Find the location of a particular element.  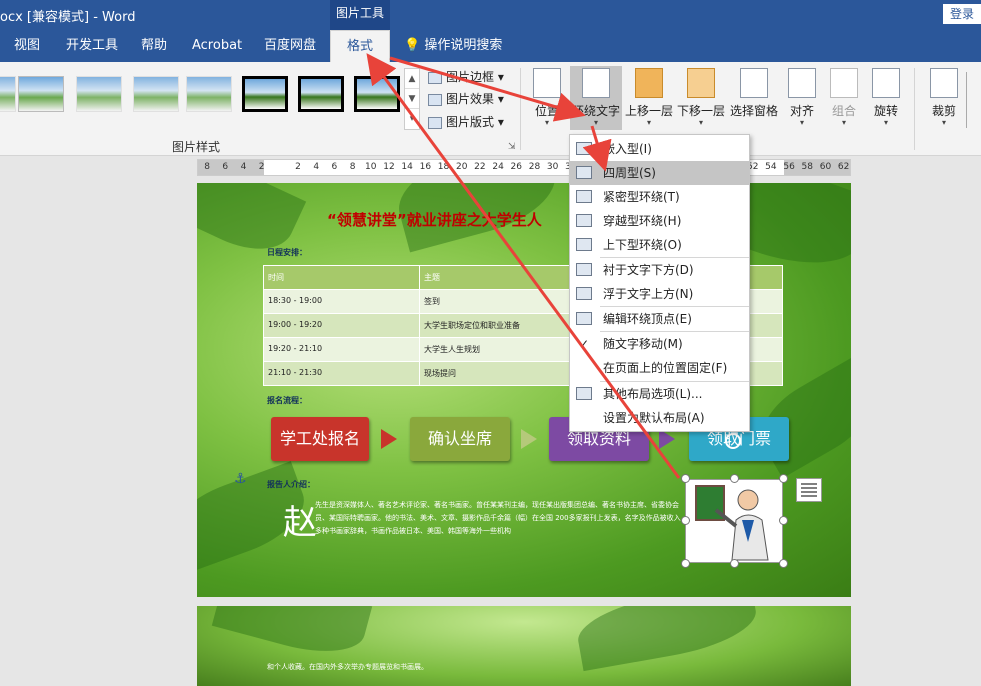

ribbon-tabs: 视图 开发工具 帮助 Acrobat 百度网盘 格式 💡 操作说明搜索 is located at coordinates (490, 46).